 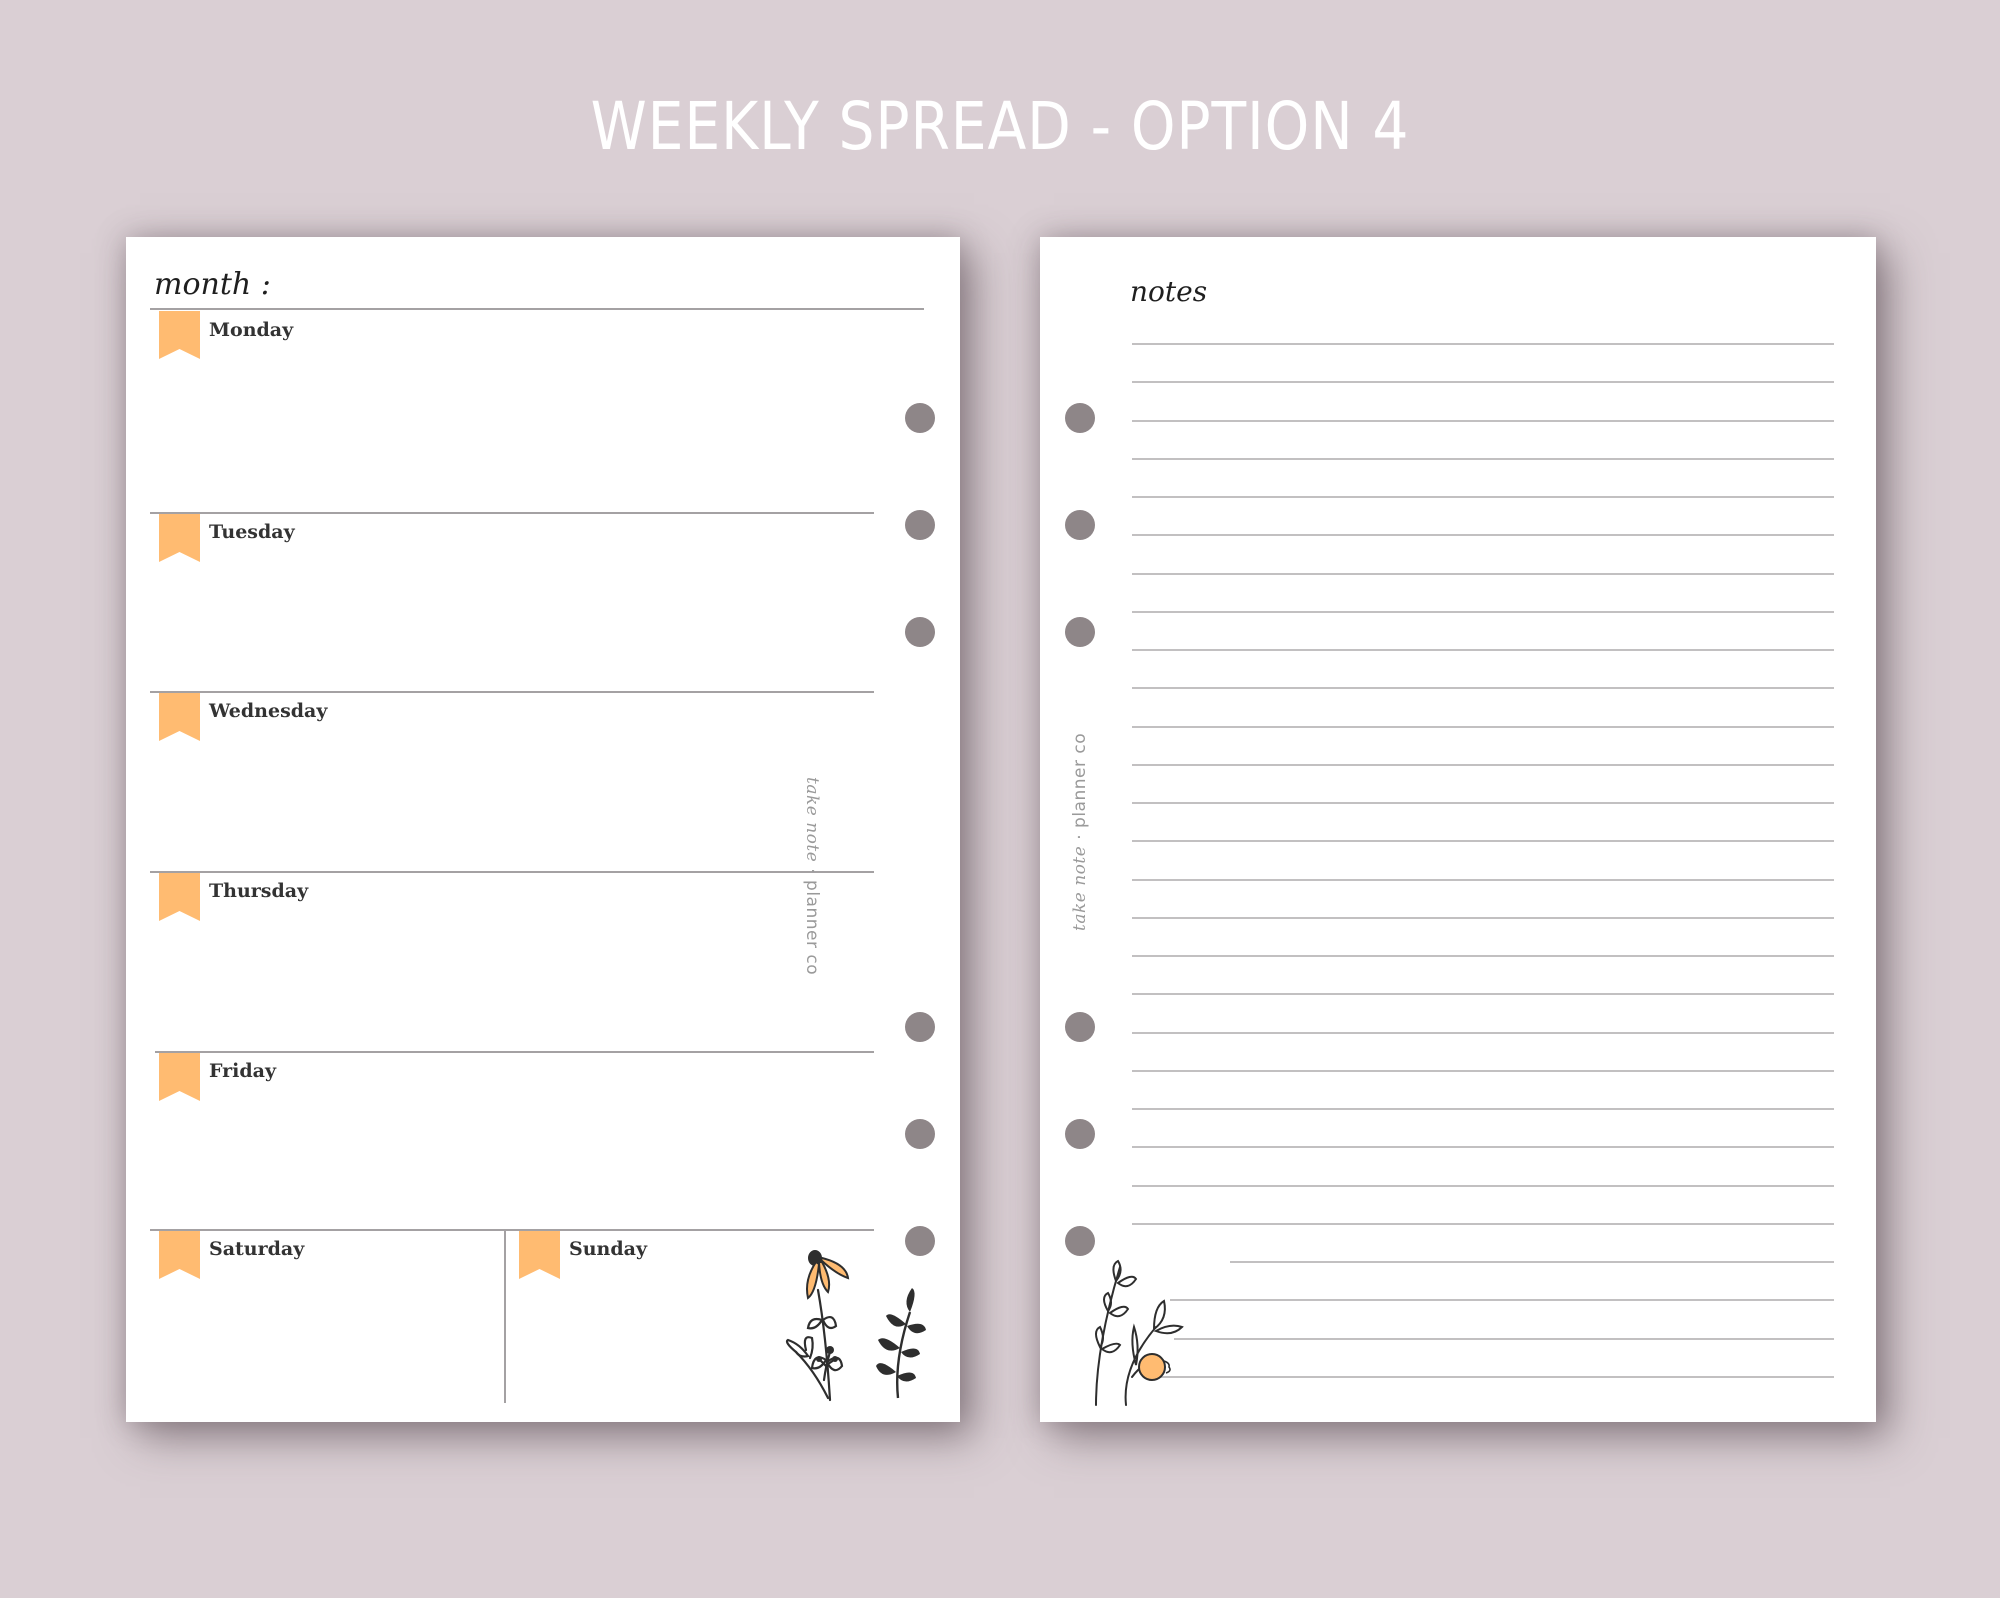 I want to click on day-label: Tuesday, so click(x=252, y=532).